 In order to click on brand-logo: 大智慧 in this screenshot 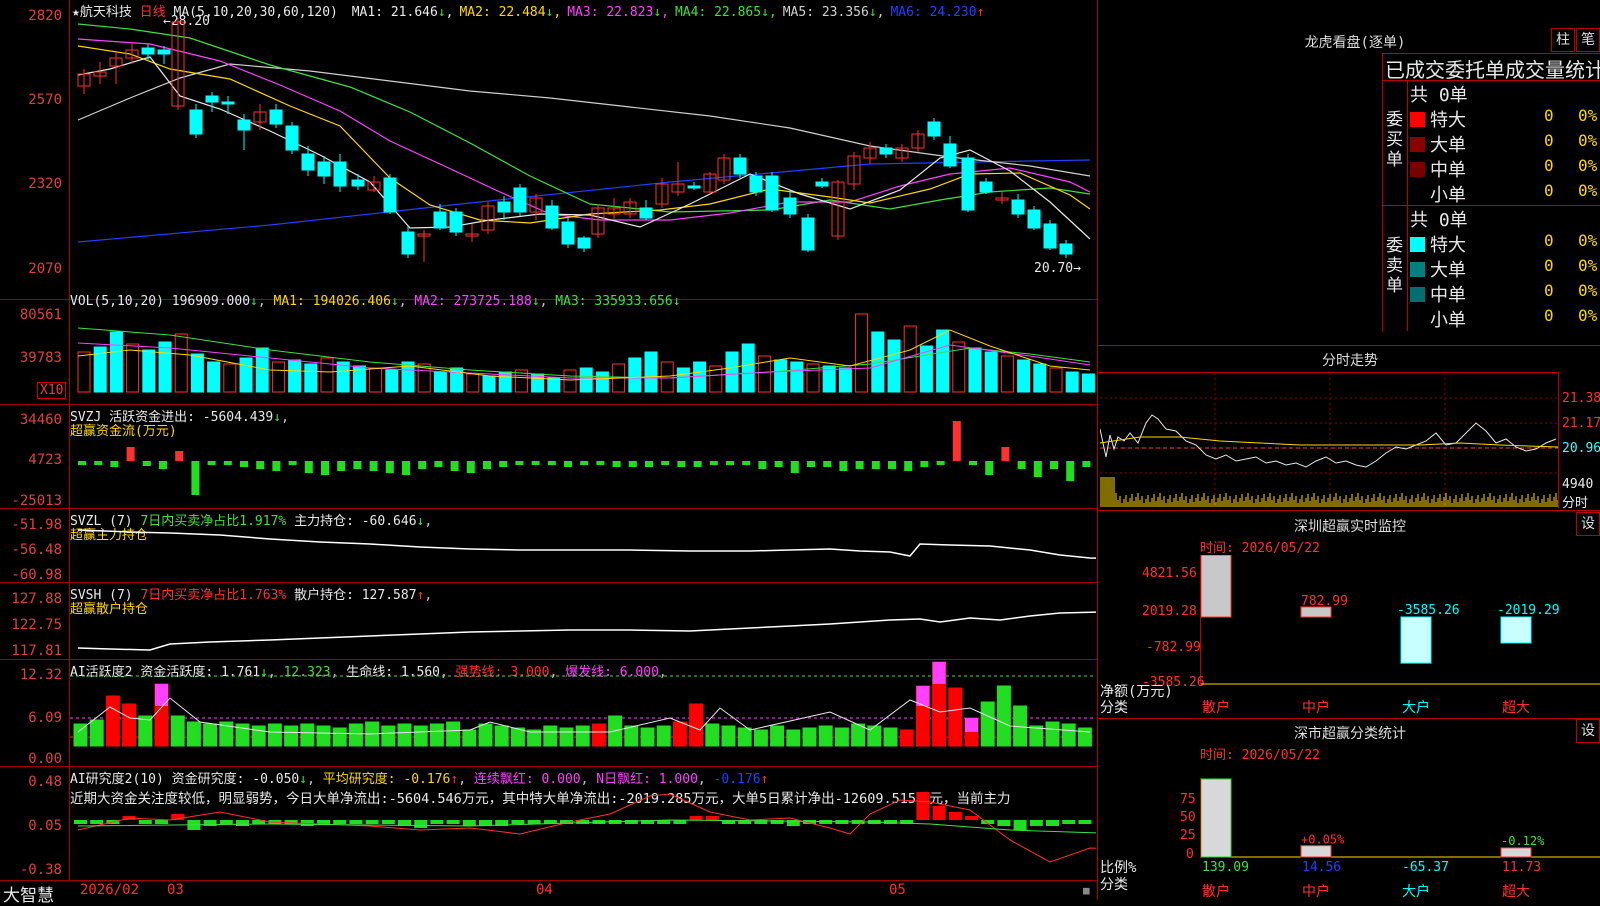, I will do `click(28, 893)`.